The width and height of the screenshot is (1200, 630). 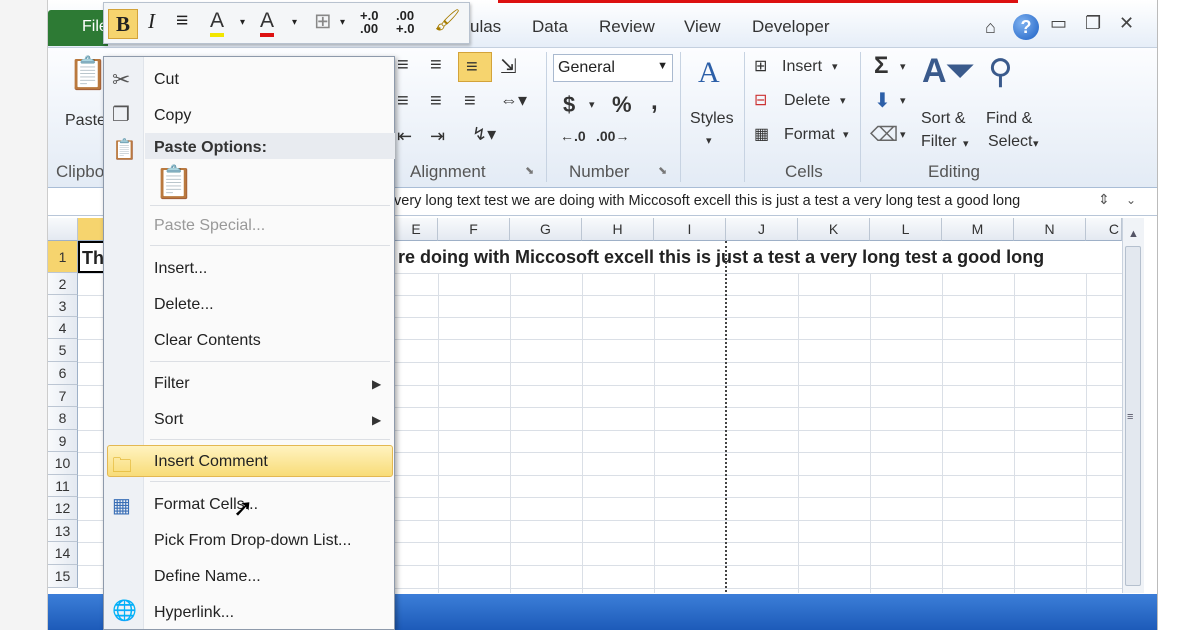 I want to click on column-header: L, so click(x=906, y=229).